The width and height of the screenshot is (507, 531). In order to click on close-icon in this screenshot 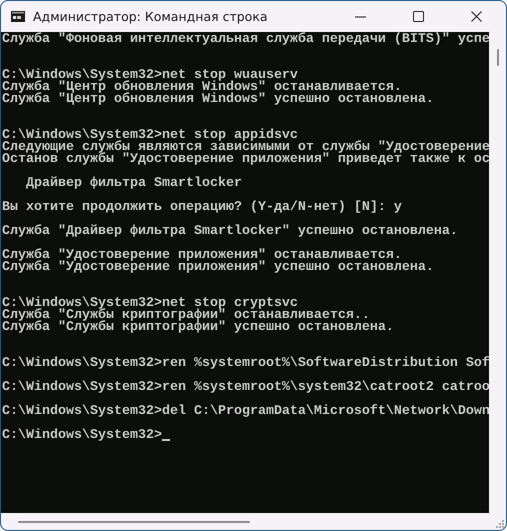, I will do `click(477, 16)`.